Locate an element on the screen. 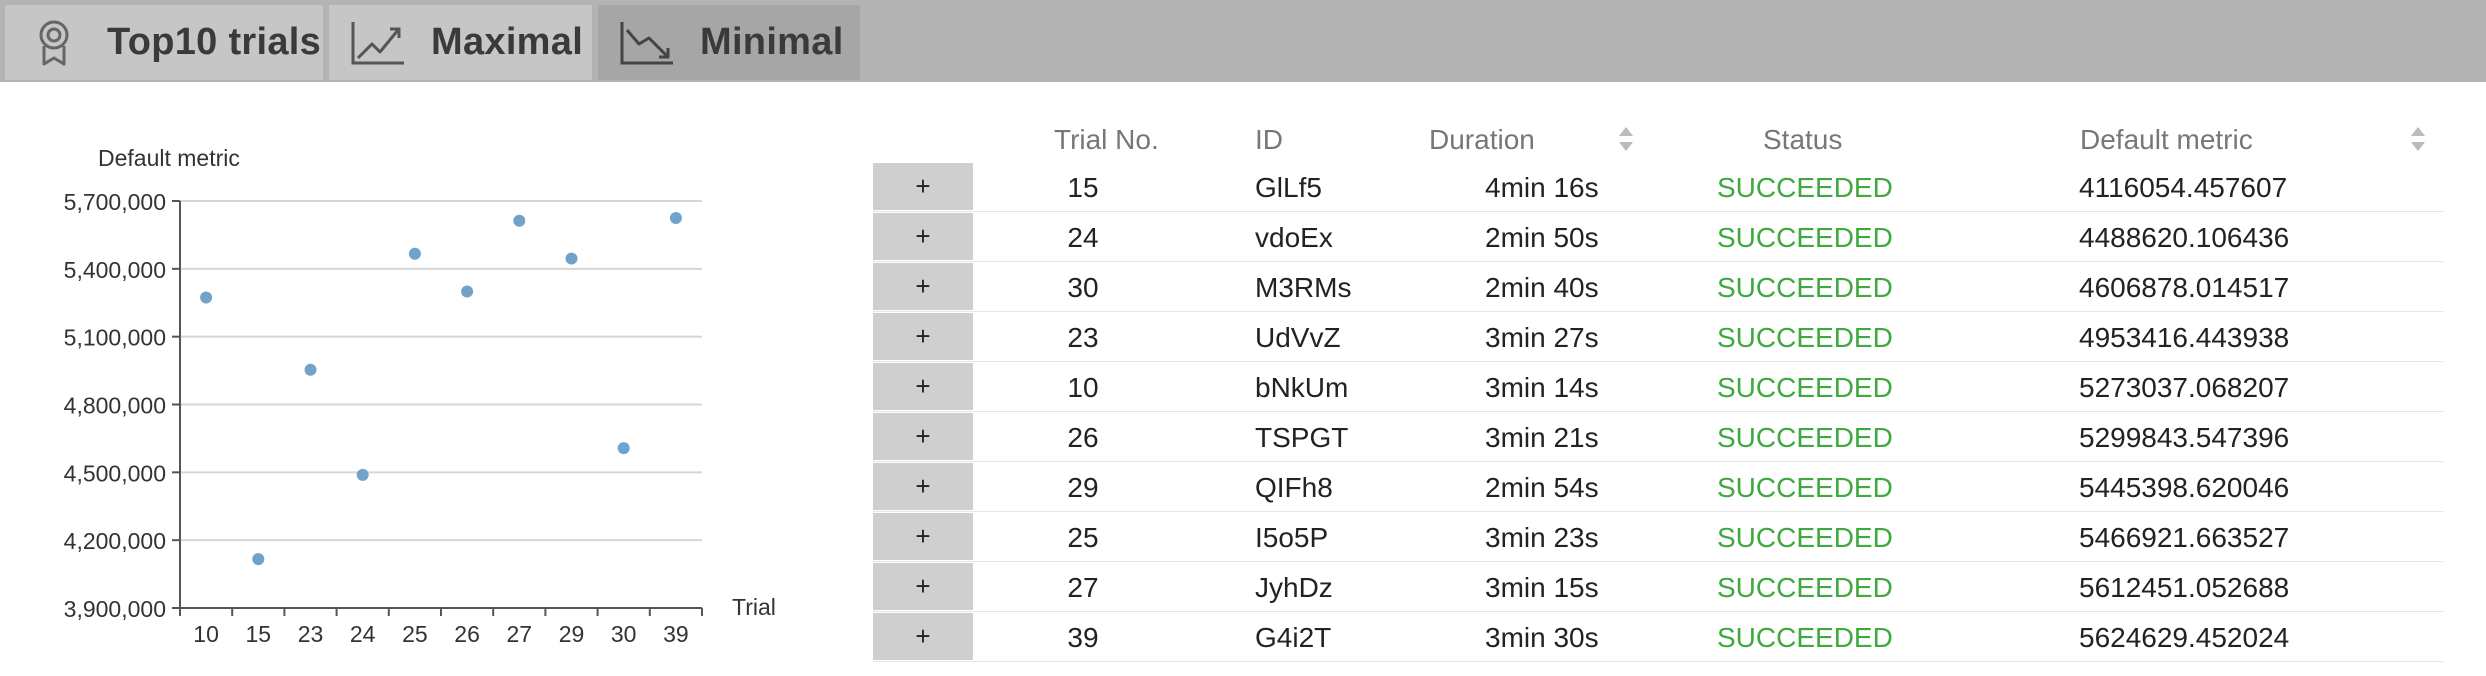  cell-trial-no: 10 is located at coordinates (1083, 387).